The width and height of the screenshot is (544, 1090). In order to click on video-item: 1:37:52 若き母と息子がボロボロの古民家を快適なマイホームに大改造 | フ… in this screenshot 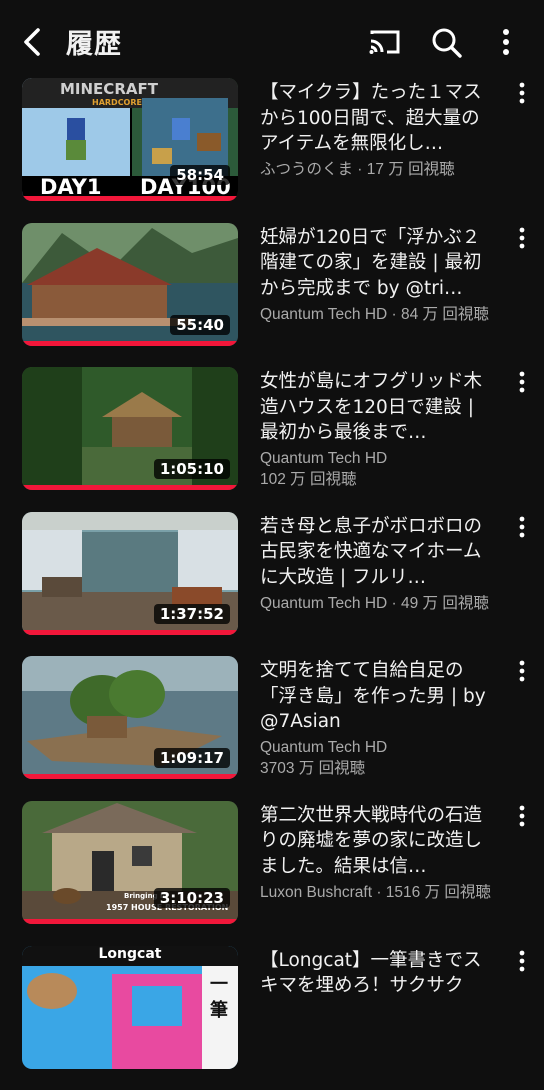, I will do `click(272, 584)`.